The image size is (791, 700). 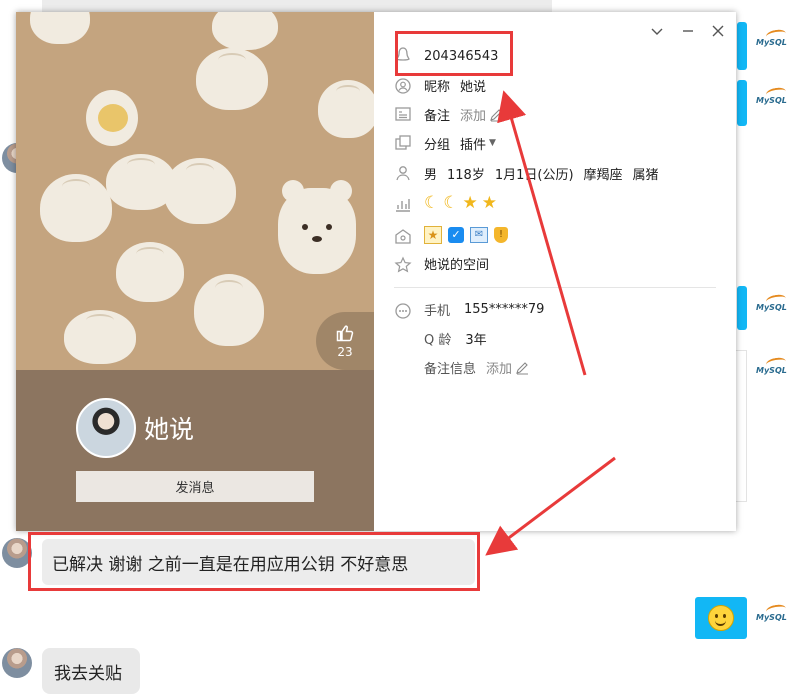 I want to click on service-badges-row: ★ ✓ ✉ !, so click(x=466, y=235).